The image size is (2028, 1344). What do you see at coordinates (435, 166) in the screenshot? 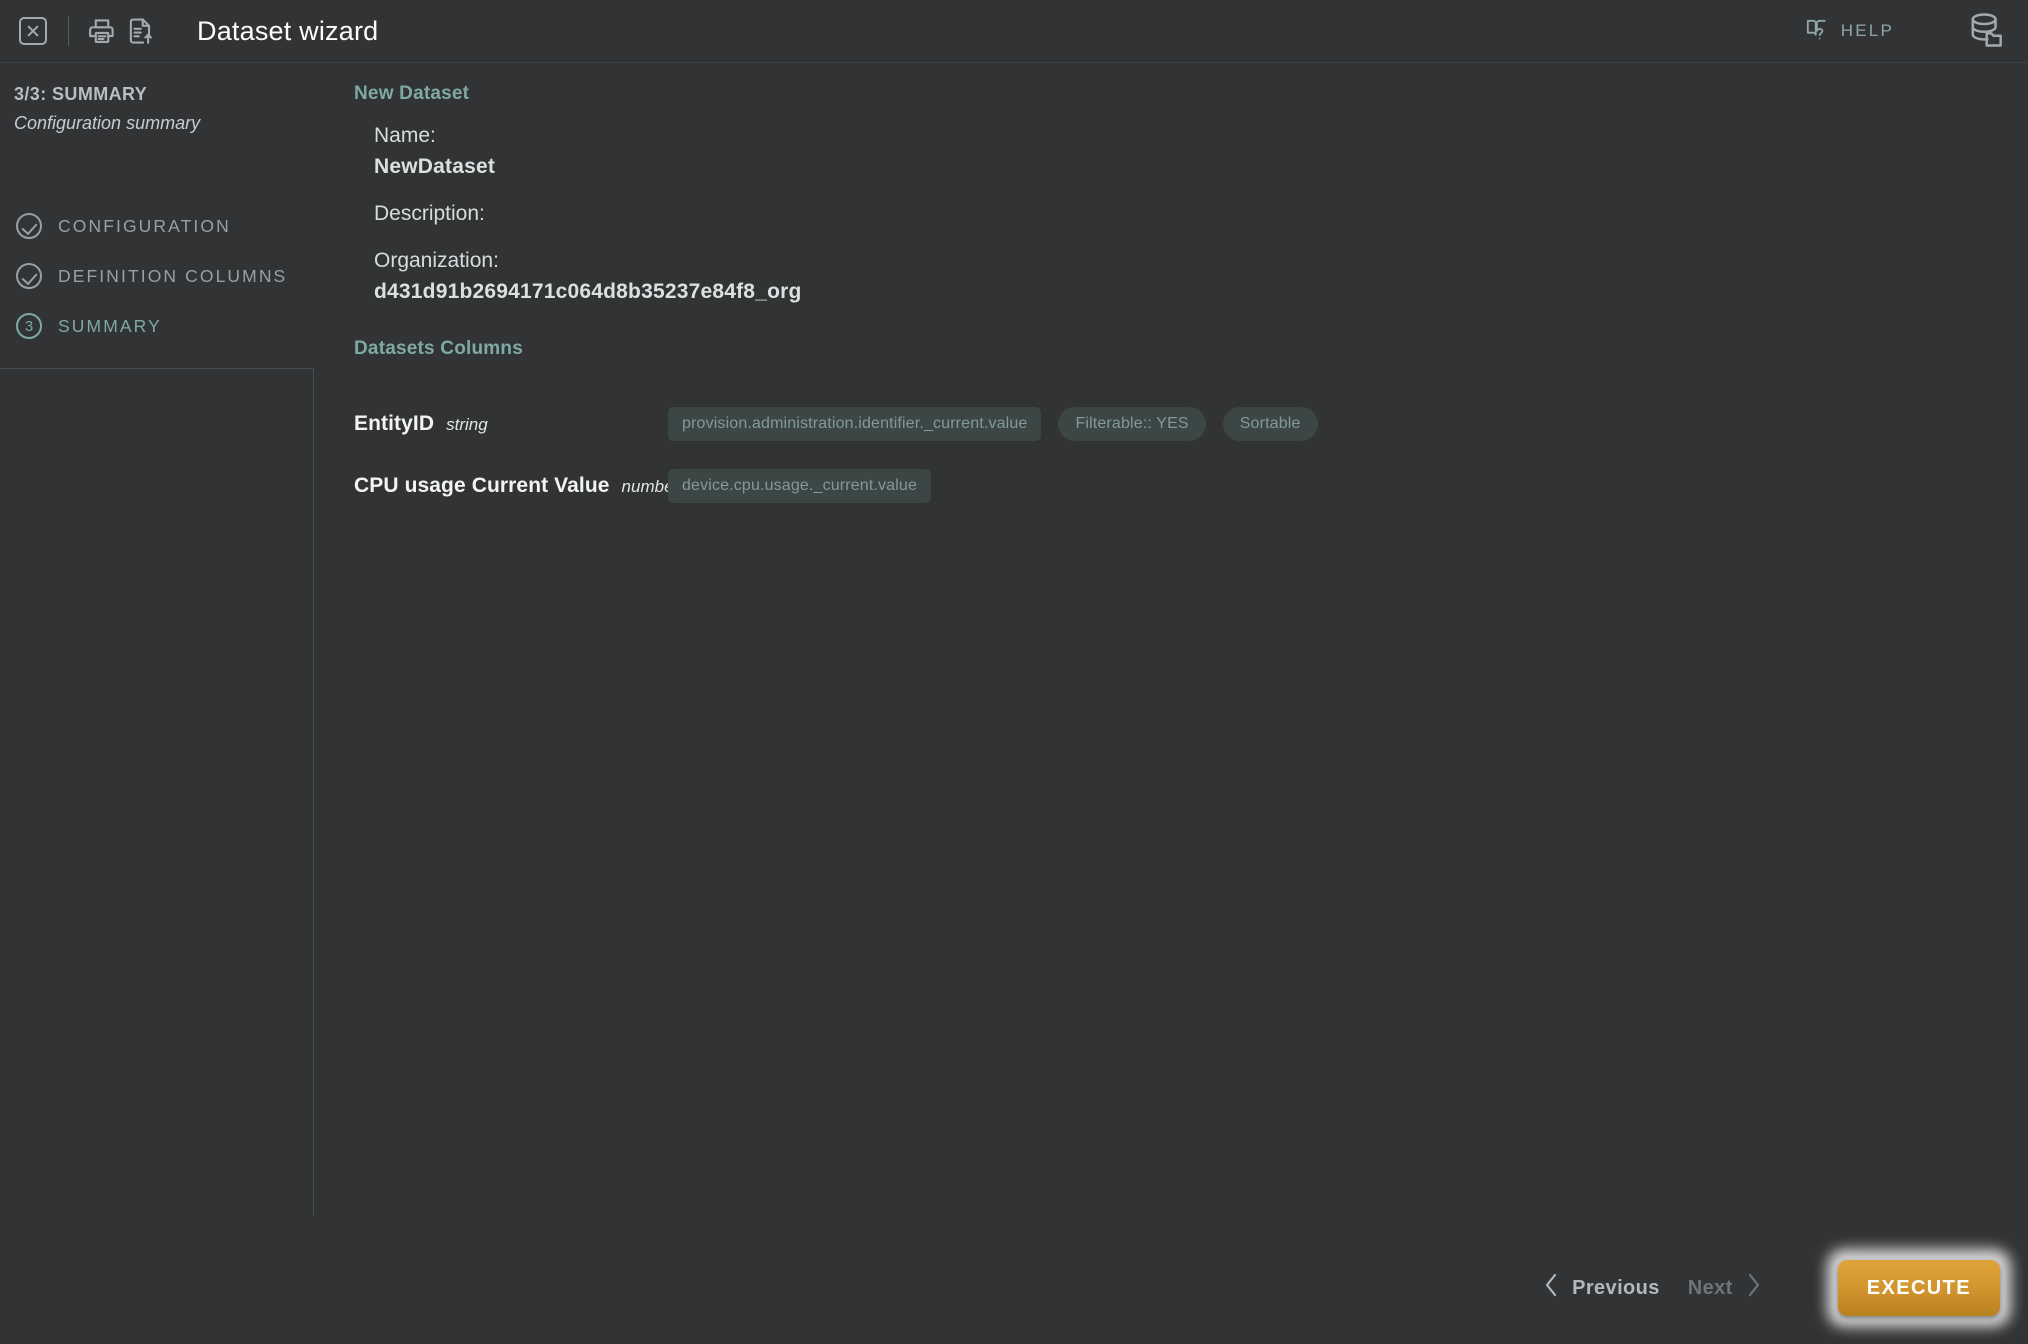
I see `field-value: NewDataset` at bounding box center [435, 166].